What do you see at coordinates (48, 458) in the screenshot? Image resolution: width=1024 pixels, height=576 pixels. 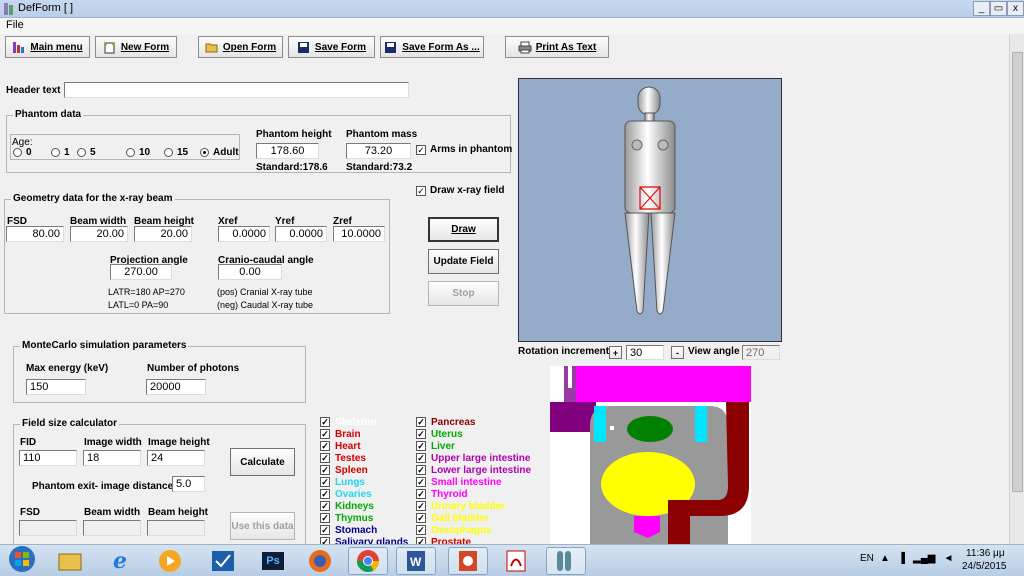 I see `fid-input: 110` at bounding box center [48, 458].